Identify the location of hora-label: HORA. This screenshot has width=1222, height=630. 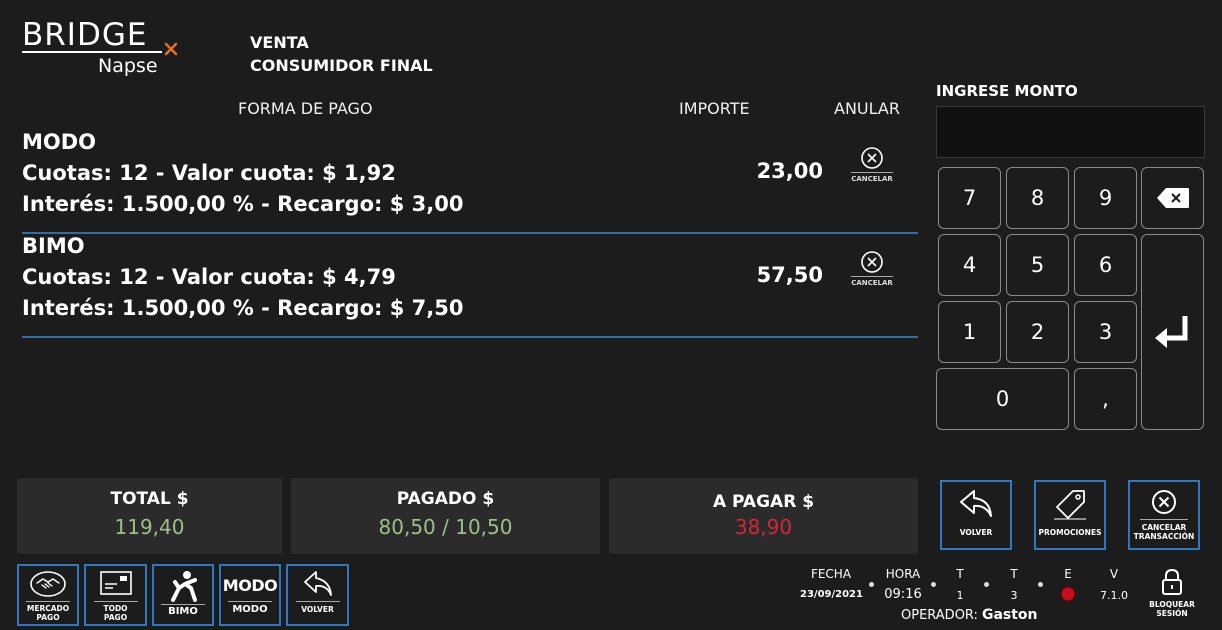
(903, 574).